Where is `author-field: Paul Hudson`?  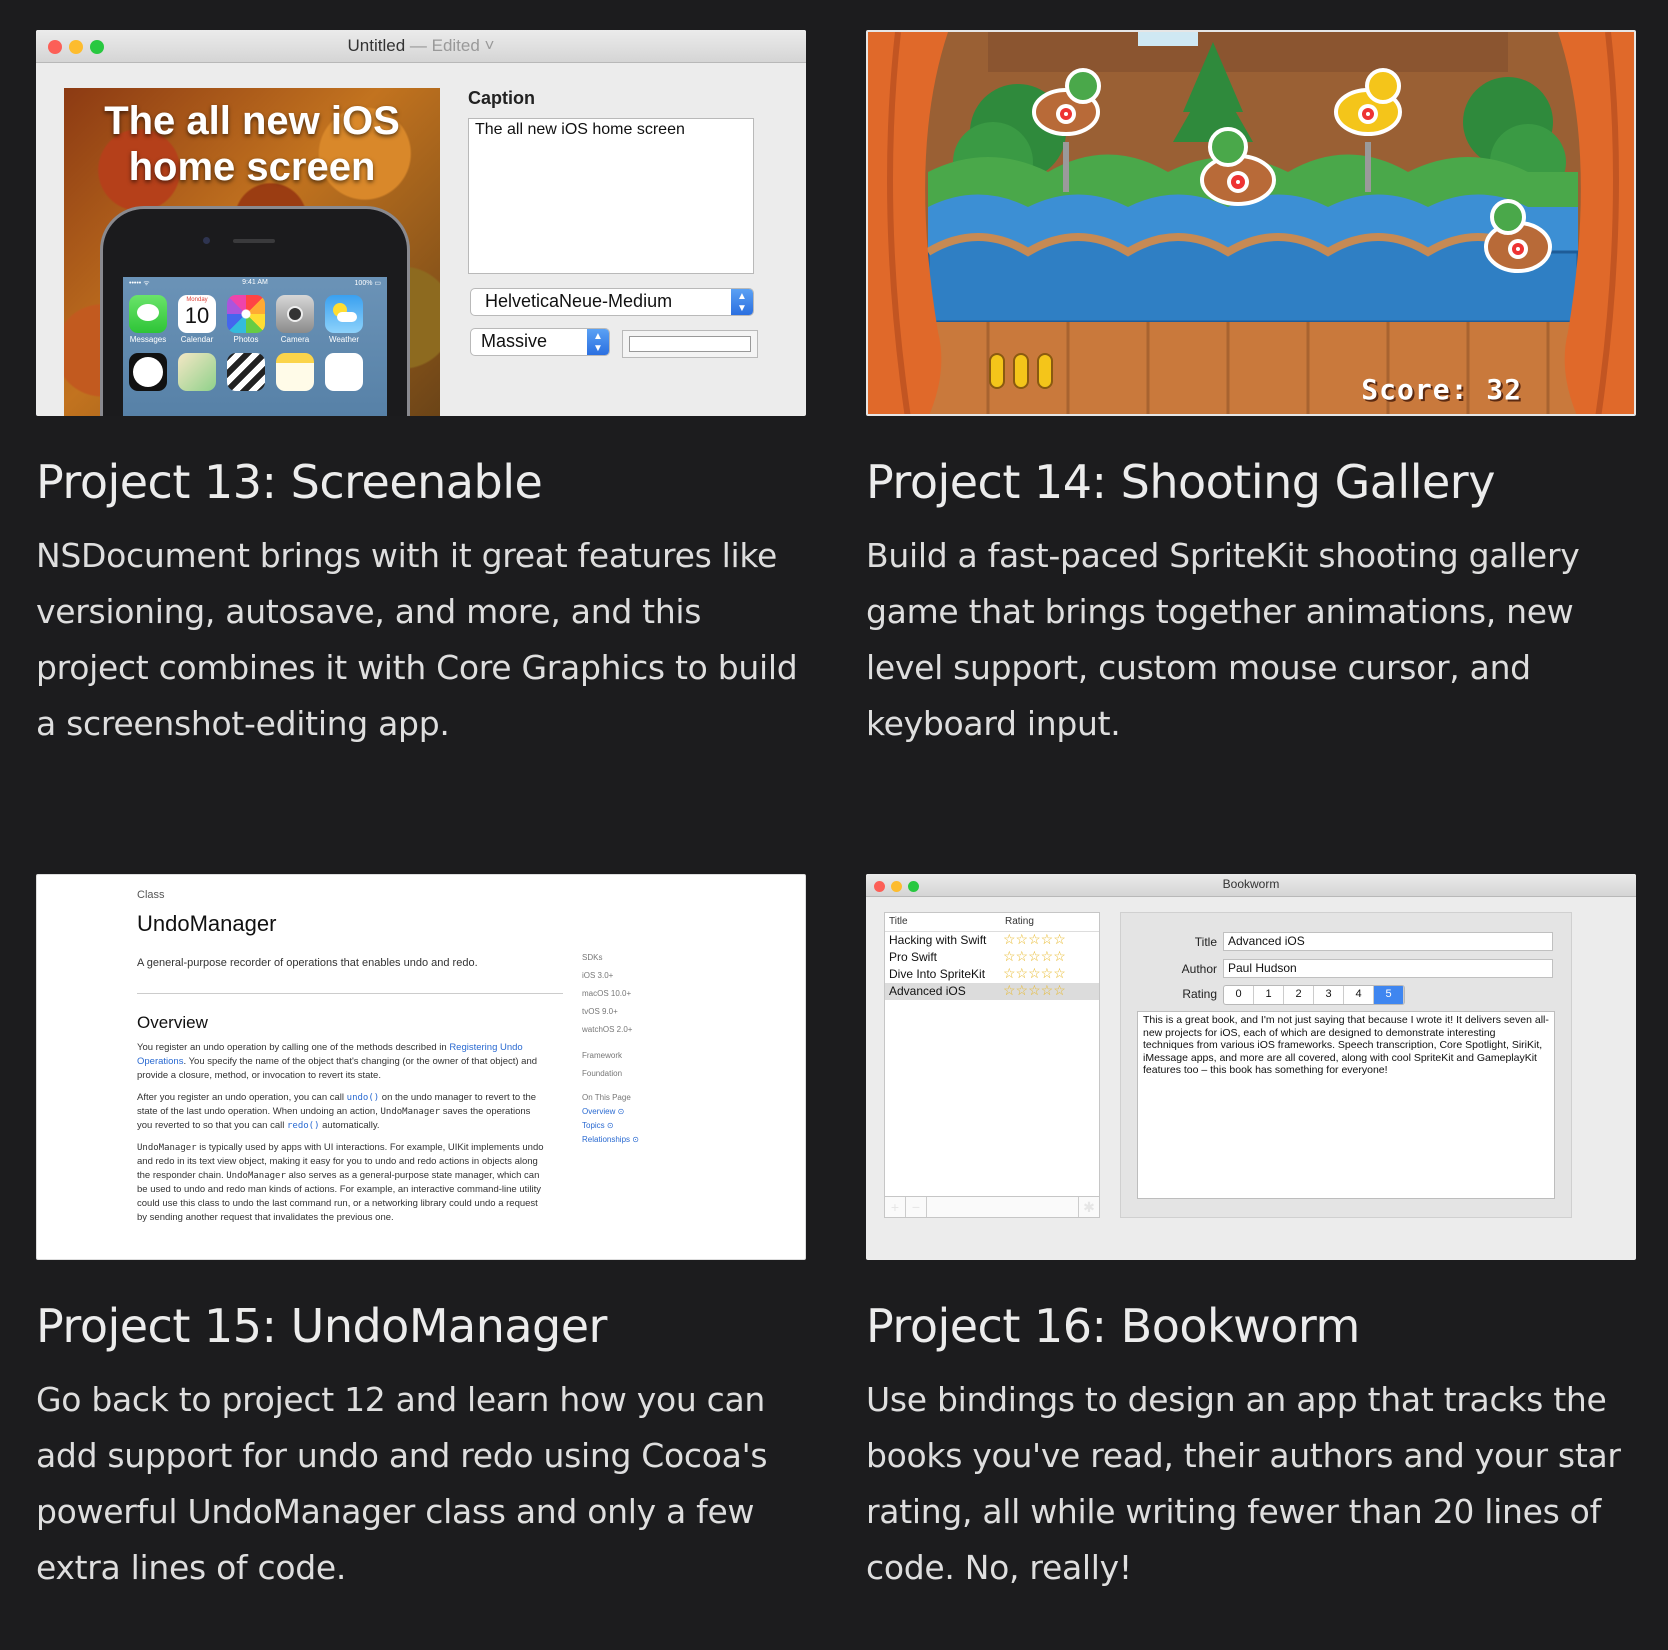
author-field: Paul Hudson is located at coordinates (1388, 968).